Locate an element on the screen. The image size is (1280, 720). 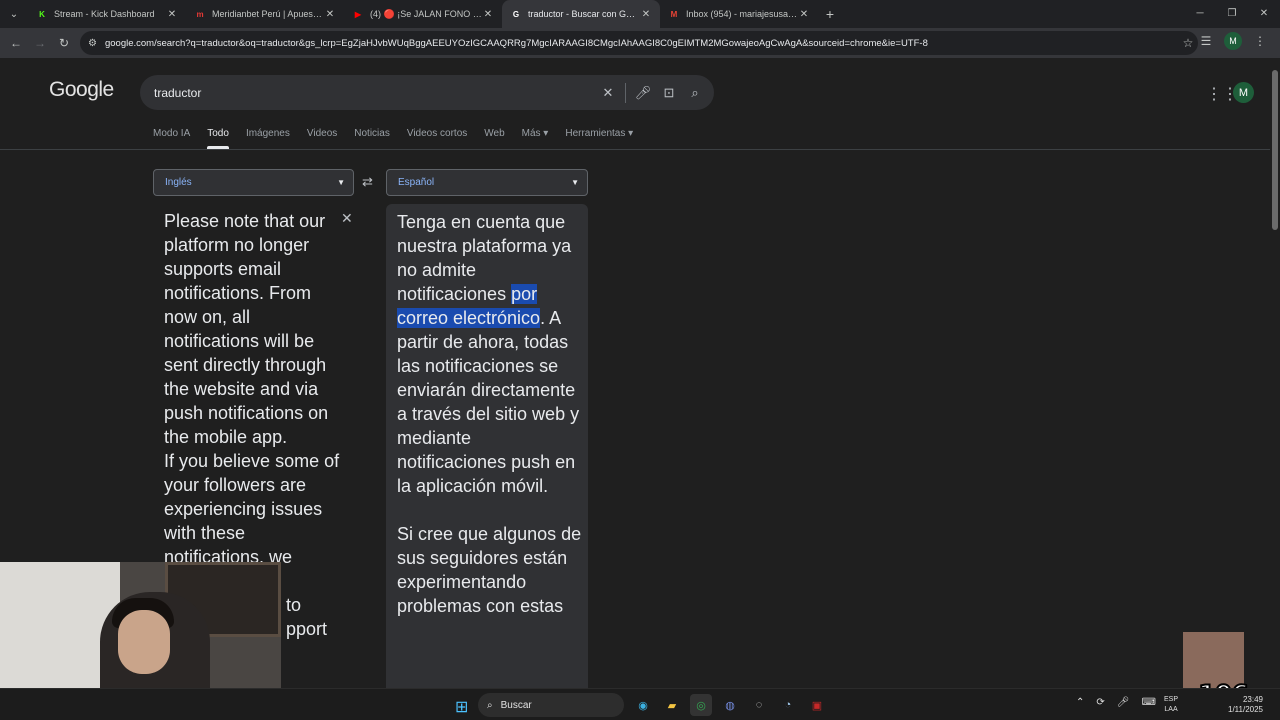
windows-start-icon: ⊞ is located at coordinates (461, 707).